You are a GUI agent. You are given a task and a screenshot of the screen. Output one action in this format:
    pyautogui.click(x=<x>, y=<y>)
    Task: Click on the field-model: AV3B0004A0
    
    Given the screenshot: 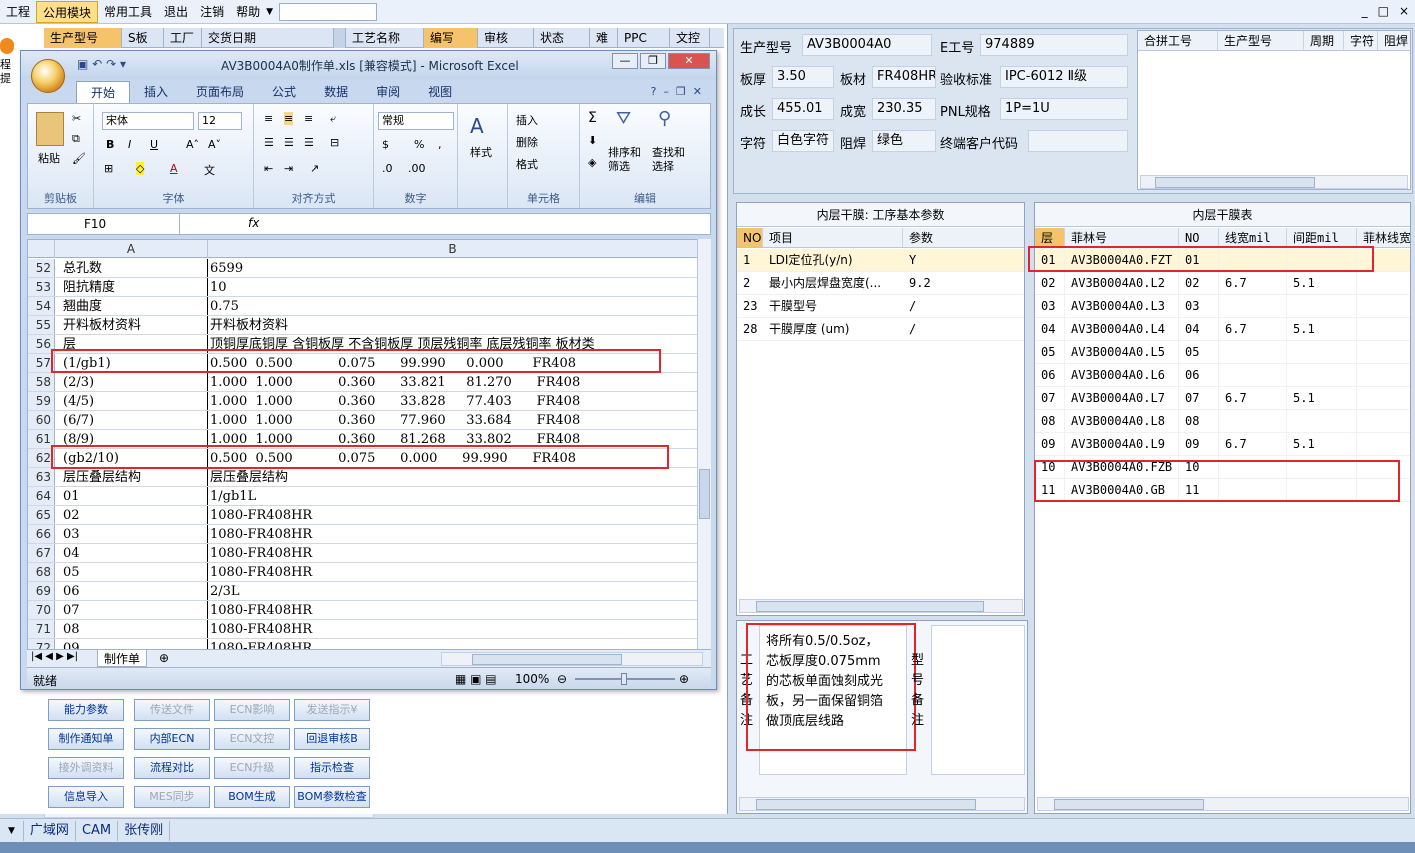 What is the action you would take?
    pyautogui.click(x=867, y=45)
    